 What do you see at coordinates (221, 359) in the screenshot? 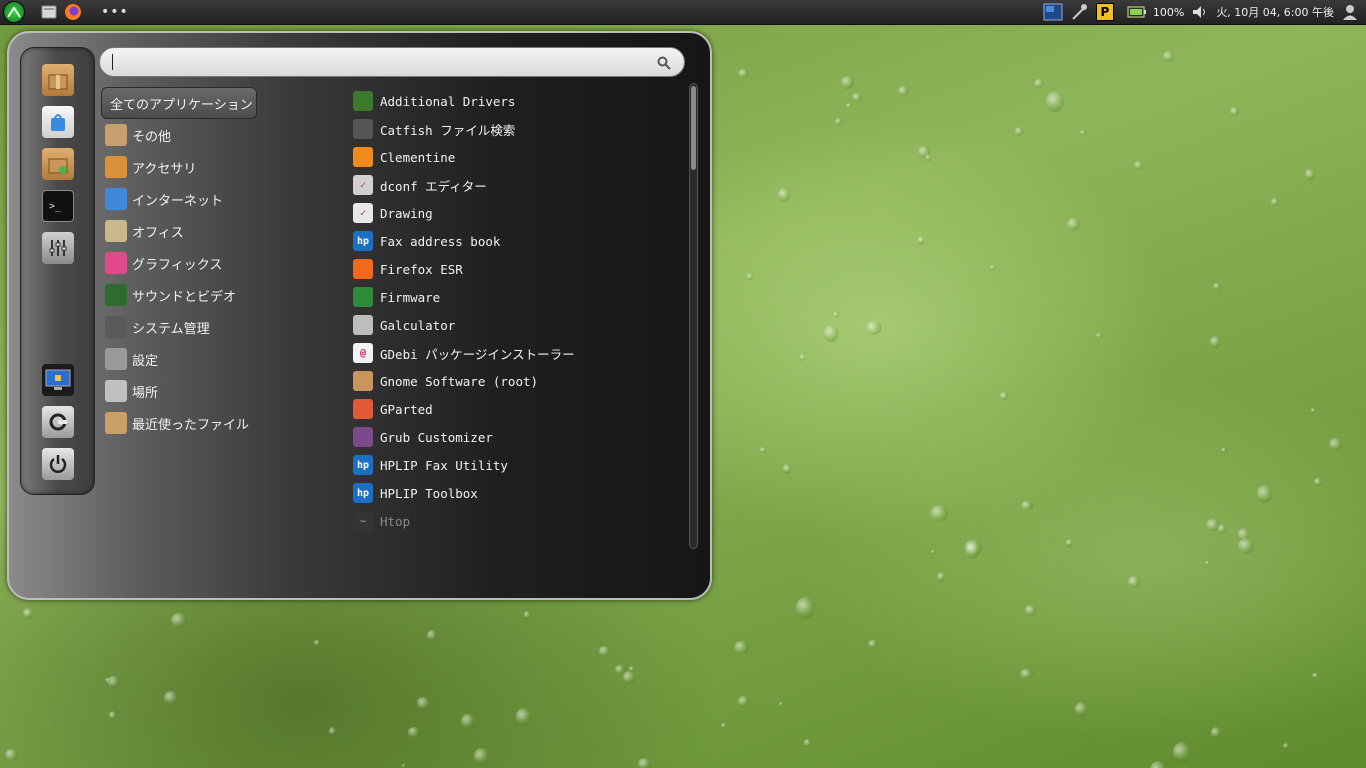
I see `category-item: 設定` at bounding box center [221, 359].